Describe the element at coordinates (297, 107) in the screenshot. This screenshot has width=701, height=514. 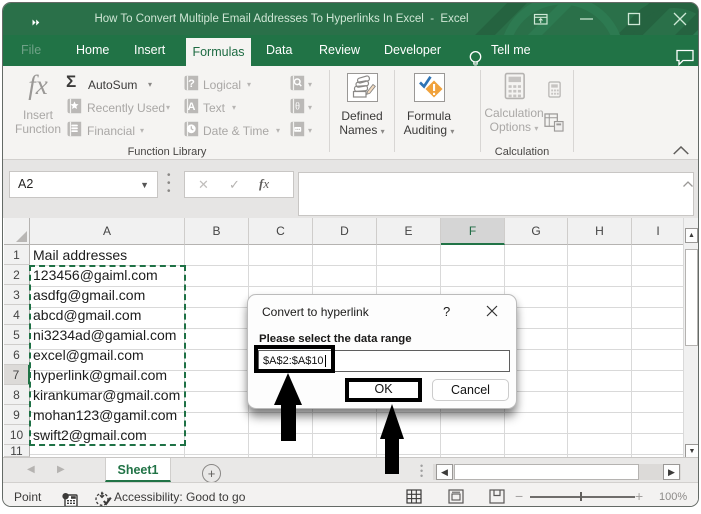
I see `svg-text: θ` at that location.